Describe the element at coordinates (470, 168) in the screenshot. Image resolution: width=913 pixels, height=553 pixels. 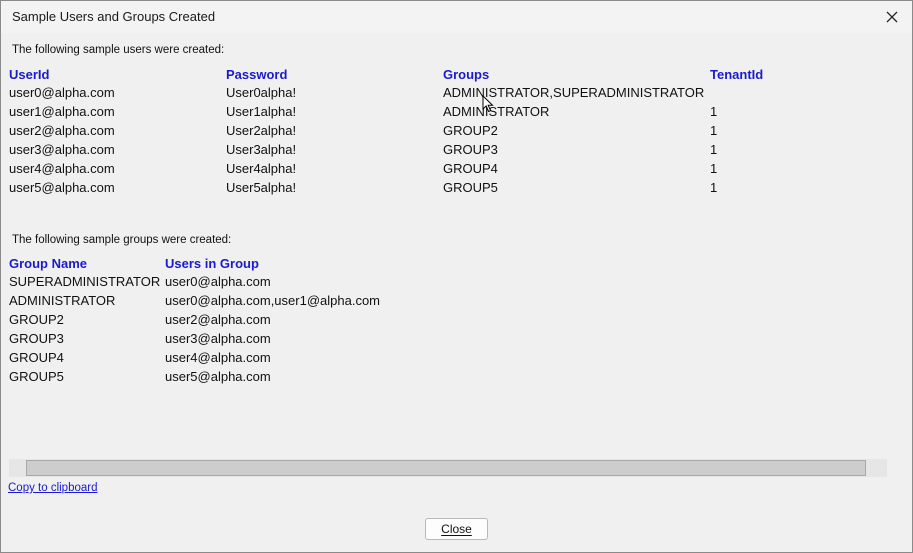
I see `users-cell-groups: GROUP4` at that location.